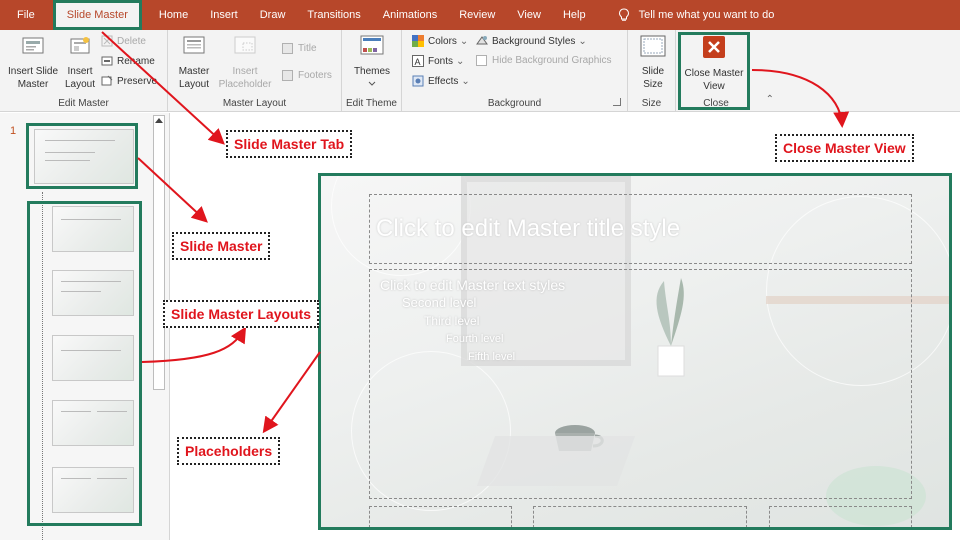 This screenshot has width=960, height=540. I want to click on callout-placeholders: Placeholders, so click(229, 451).